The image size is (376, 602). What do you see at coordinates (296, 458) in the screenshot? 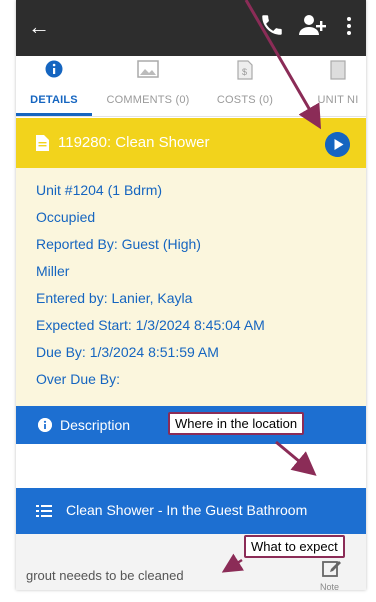
I see `arrow-to-task` at bounding box center [296, 458].